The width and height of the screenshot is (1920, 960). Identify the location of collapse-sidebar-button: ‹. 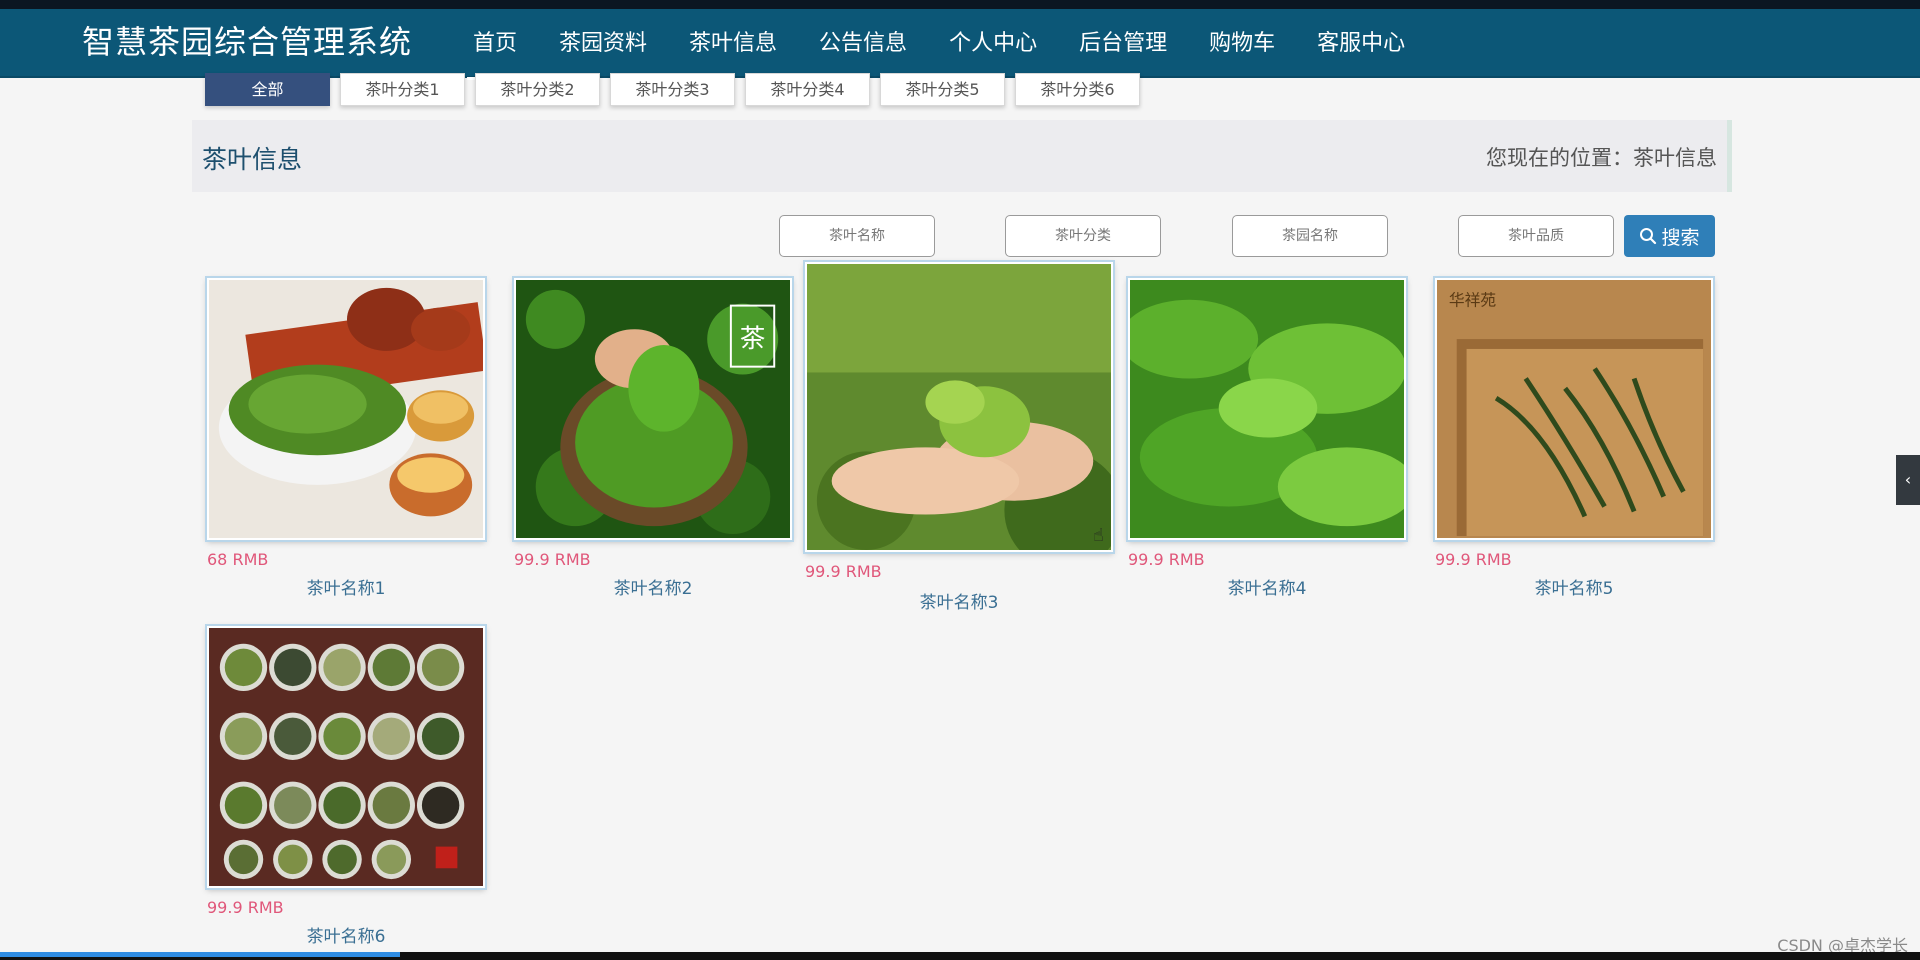
(1908, 480).